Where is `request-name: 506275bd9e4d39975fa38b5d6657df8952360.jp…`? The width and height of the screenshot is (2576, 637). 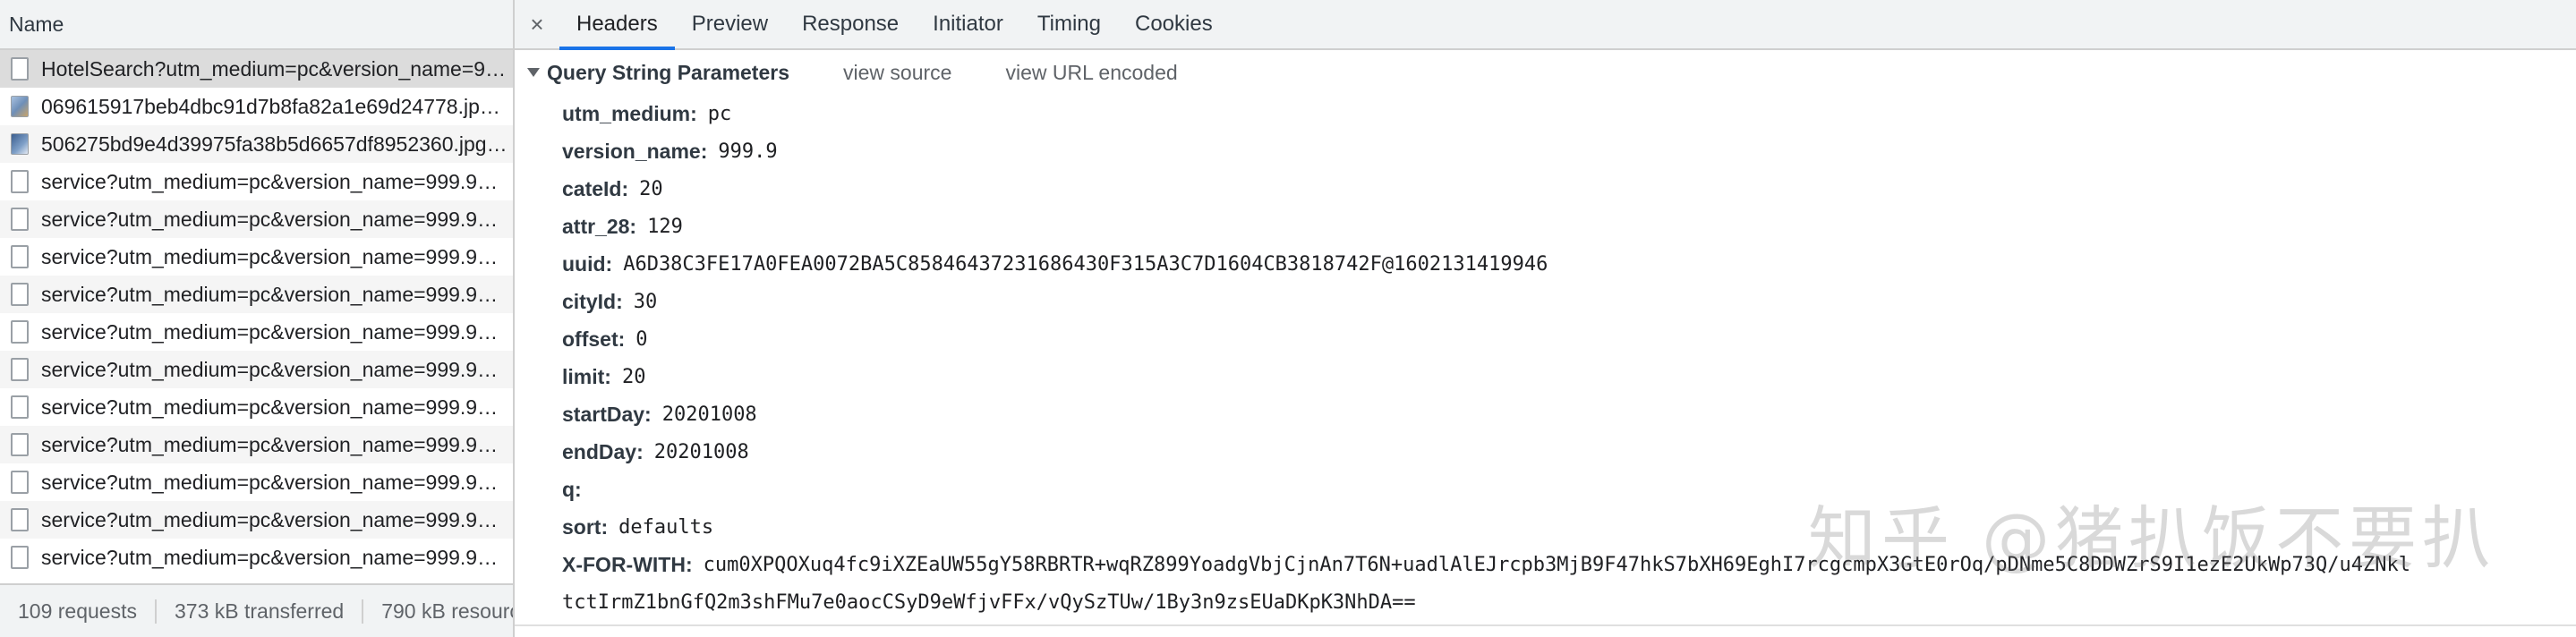
request-name: 506275bd9e4d39975fa38b5d6657df8952360.jp… is located at coordinates (276, 144).